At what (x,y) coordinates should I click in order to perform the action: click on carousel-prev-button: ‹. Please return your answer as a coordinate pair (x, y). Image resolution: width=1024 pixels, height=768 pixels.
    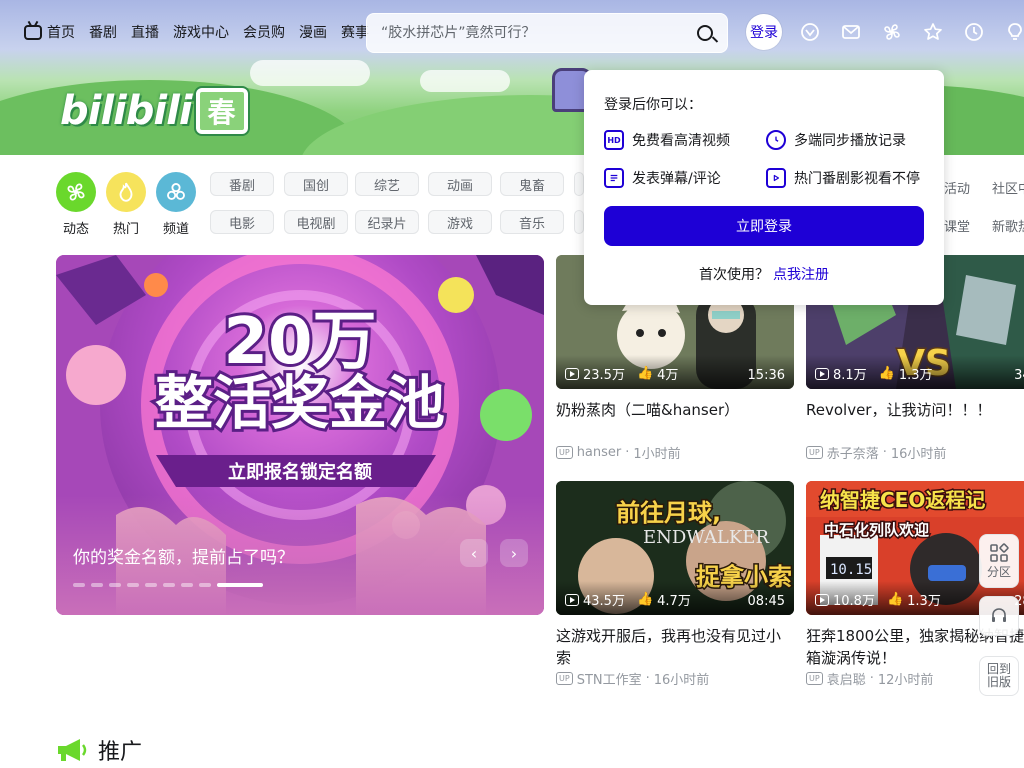
    Looking at the image, I should click on (474, 553).